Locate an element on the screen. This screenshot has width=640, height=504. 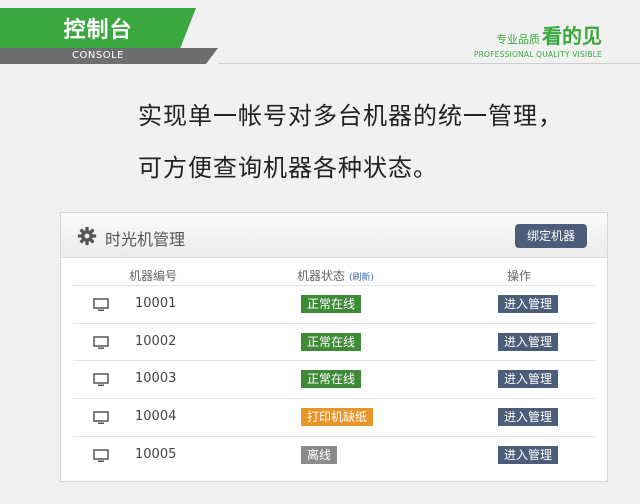
table-row: 10003 正常在线 进入管理 is located at coordinates (334, 379).